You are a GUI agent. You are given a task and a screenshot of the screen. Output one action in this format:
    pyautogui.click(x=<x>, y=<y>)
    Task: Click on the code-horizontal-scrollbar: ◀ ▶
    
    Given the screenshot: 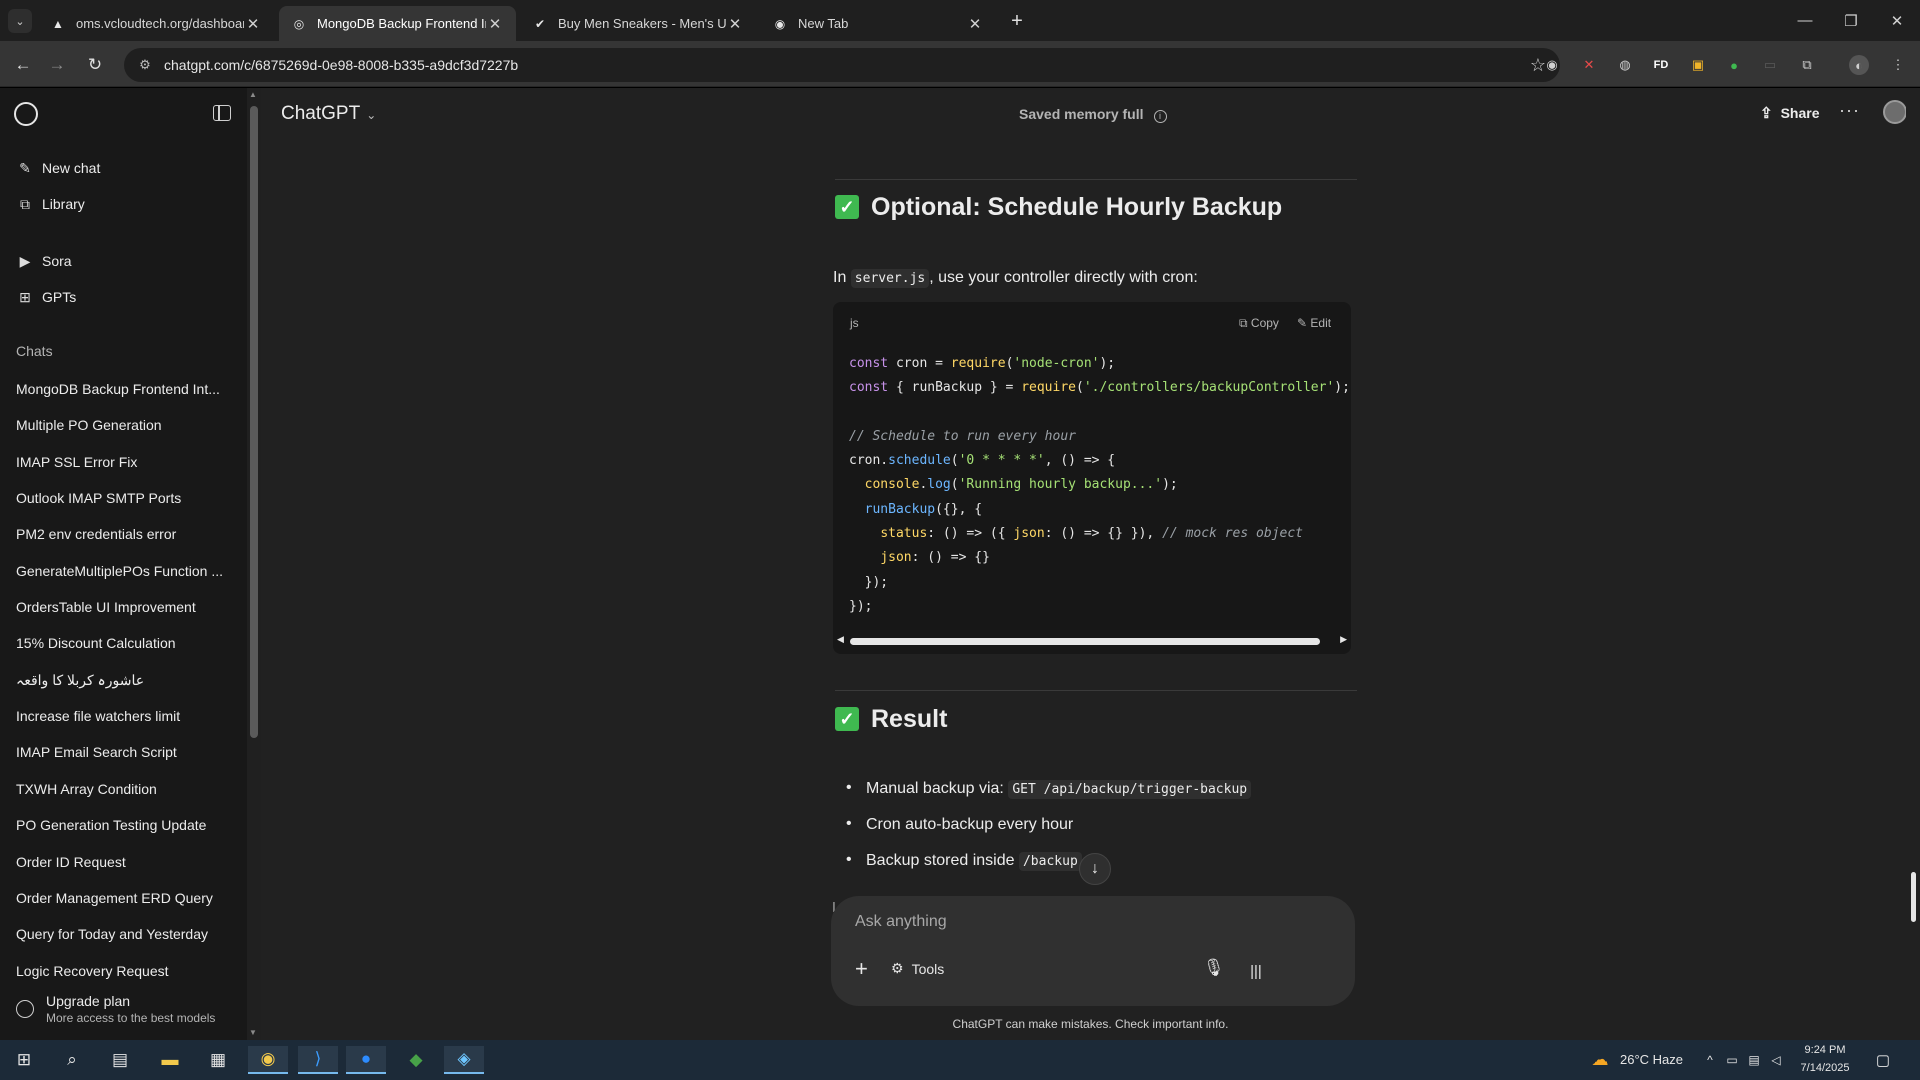 What is the action you would take?
    pyautogui.click(x=1092, y=644)
    